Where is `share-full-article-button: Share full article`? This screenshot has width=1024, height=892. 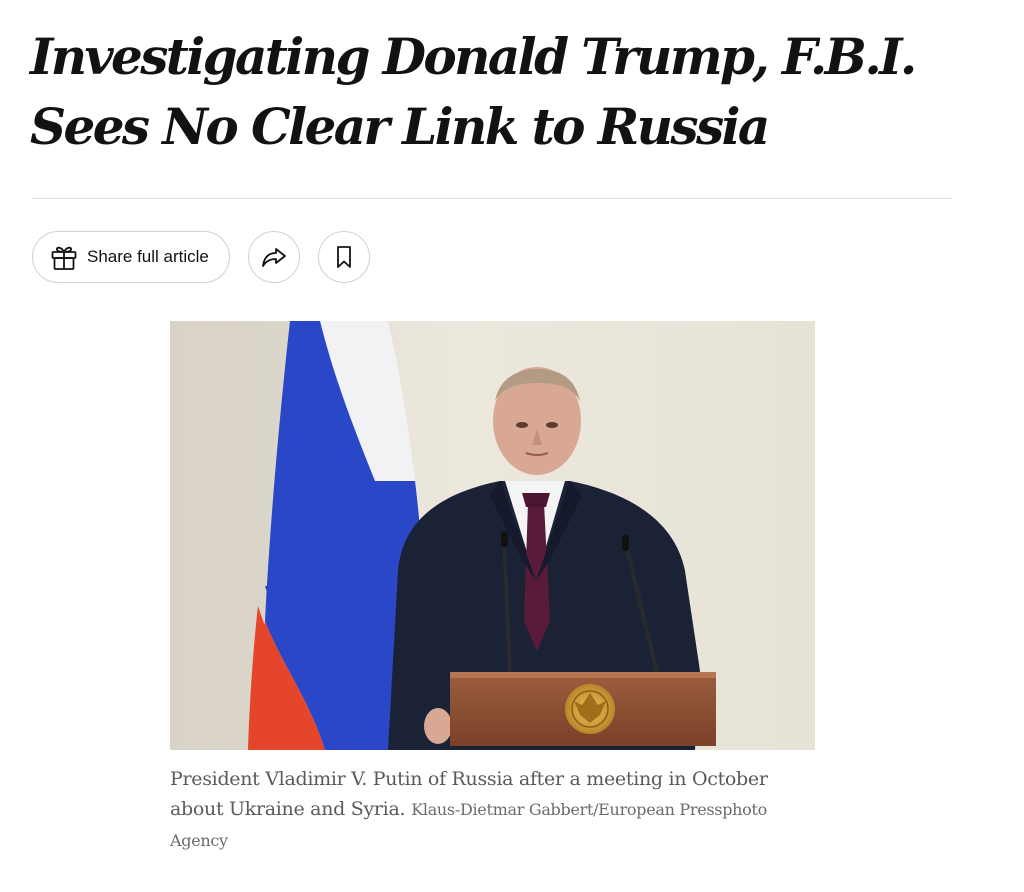 share-full-article-button: Share full article is located at coordinates (131, 257).